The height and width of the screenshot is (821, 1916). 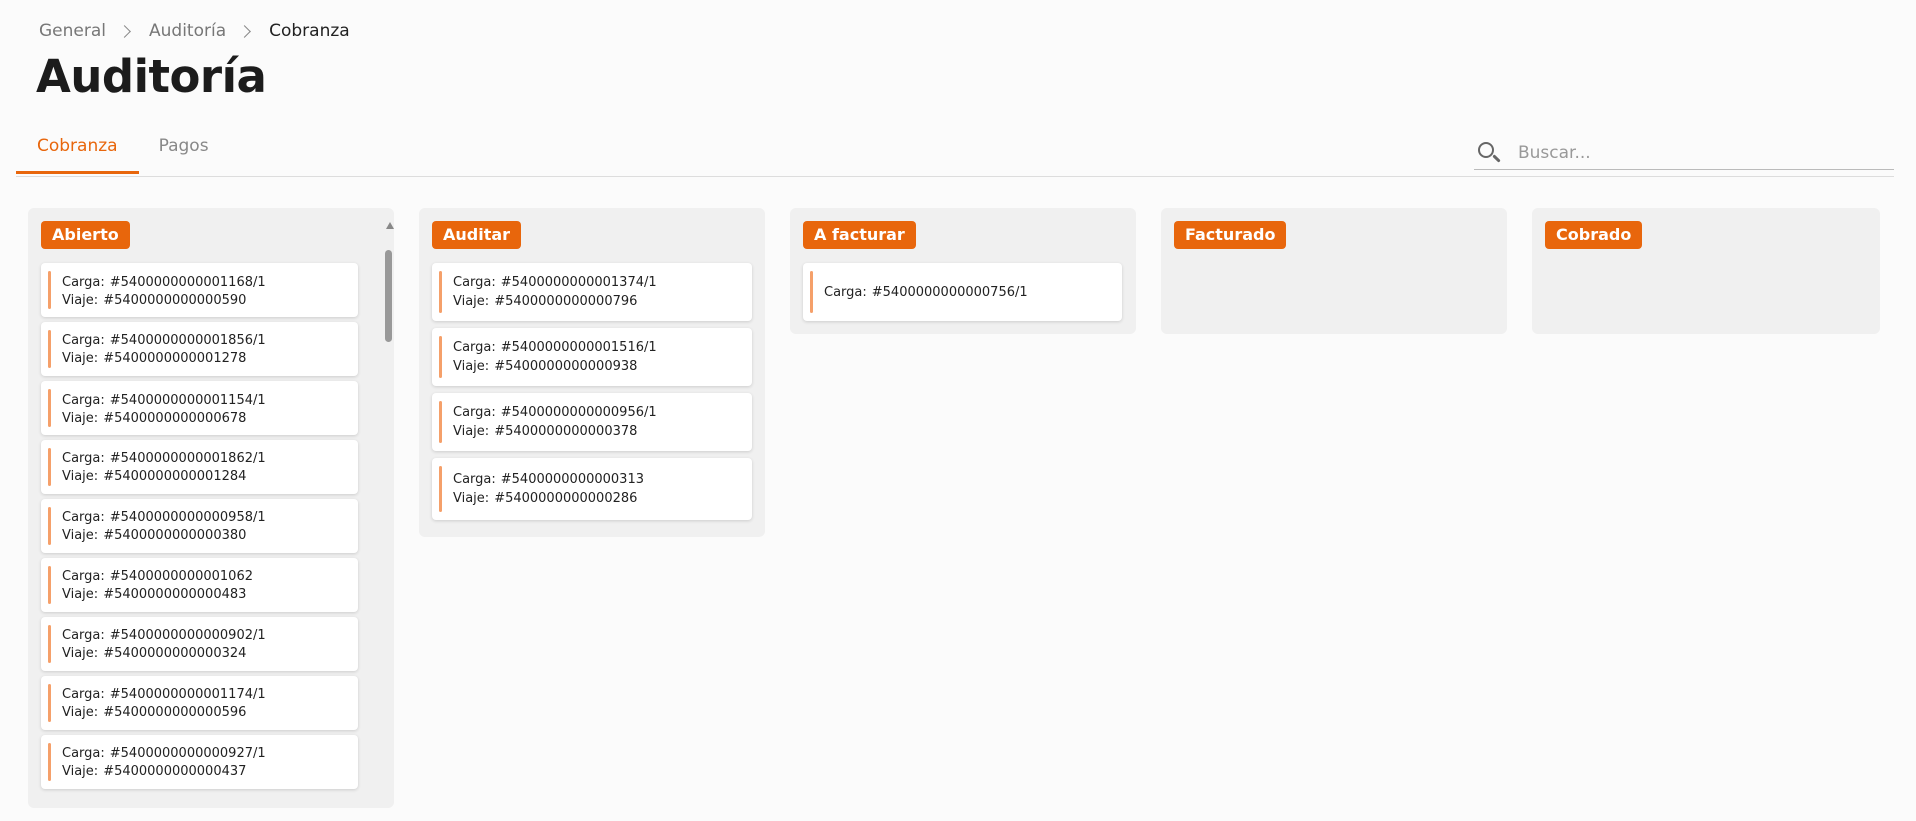 What do you see at coordinates (955, 176) in the screenshot?
I see `tabs-divider` at bounding box center [955, 176].